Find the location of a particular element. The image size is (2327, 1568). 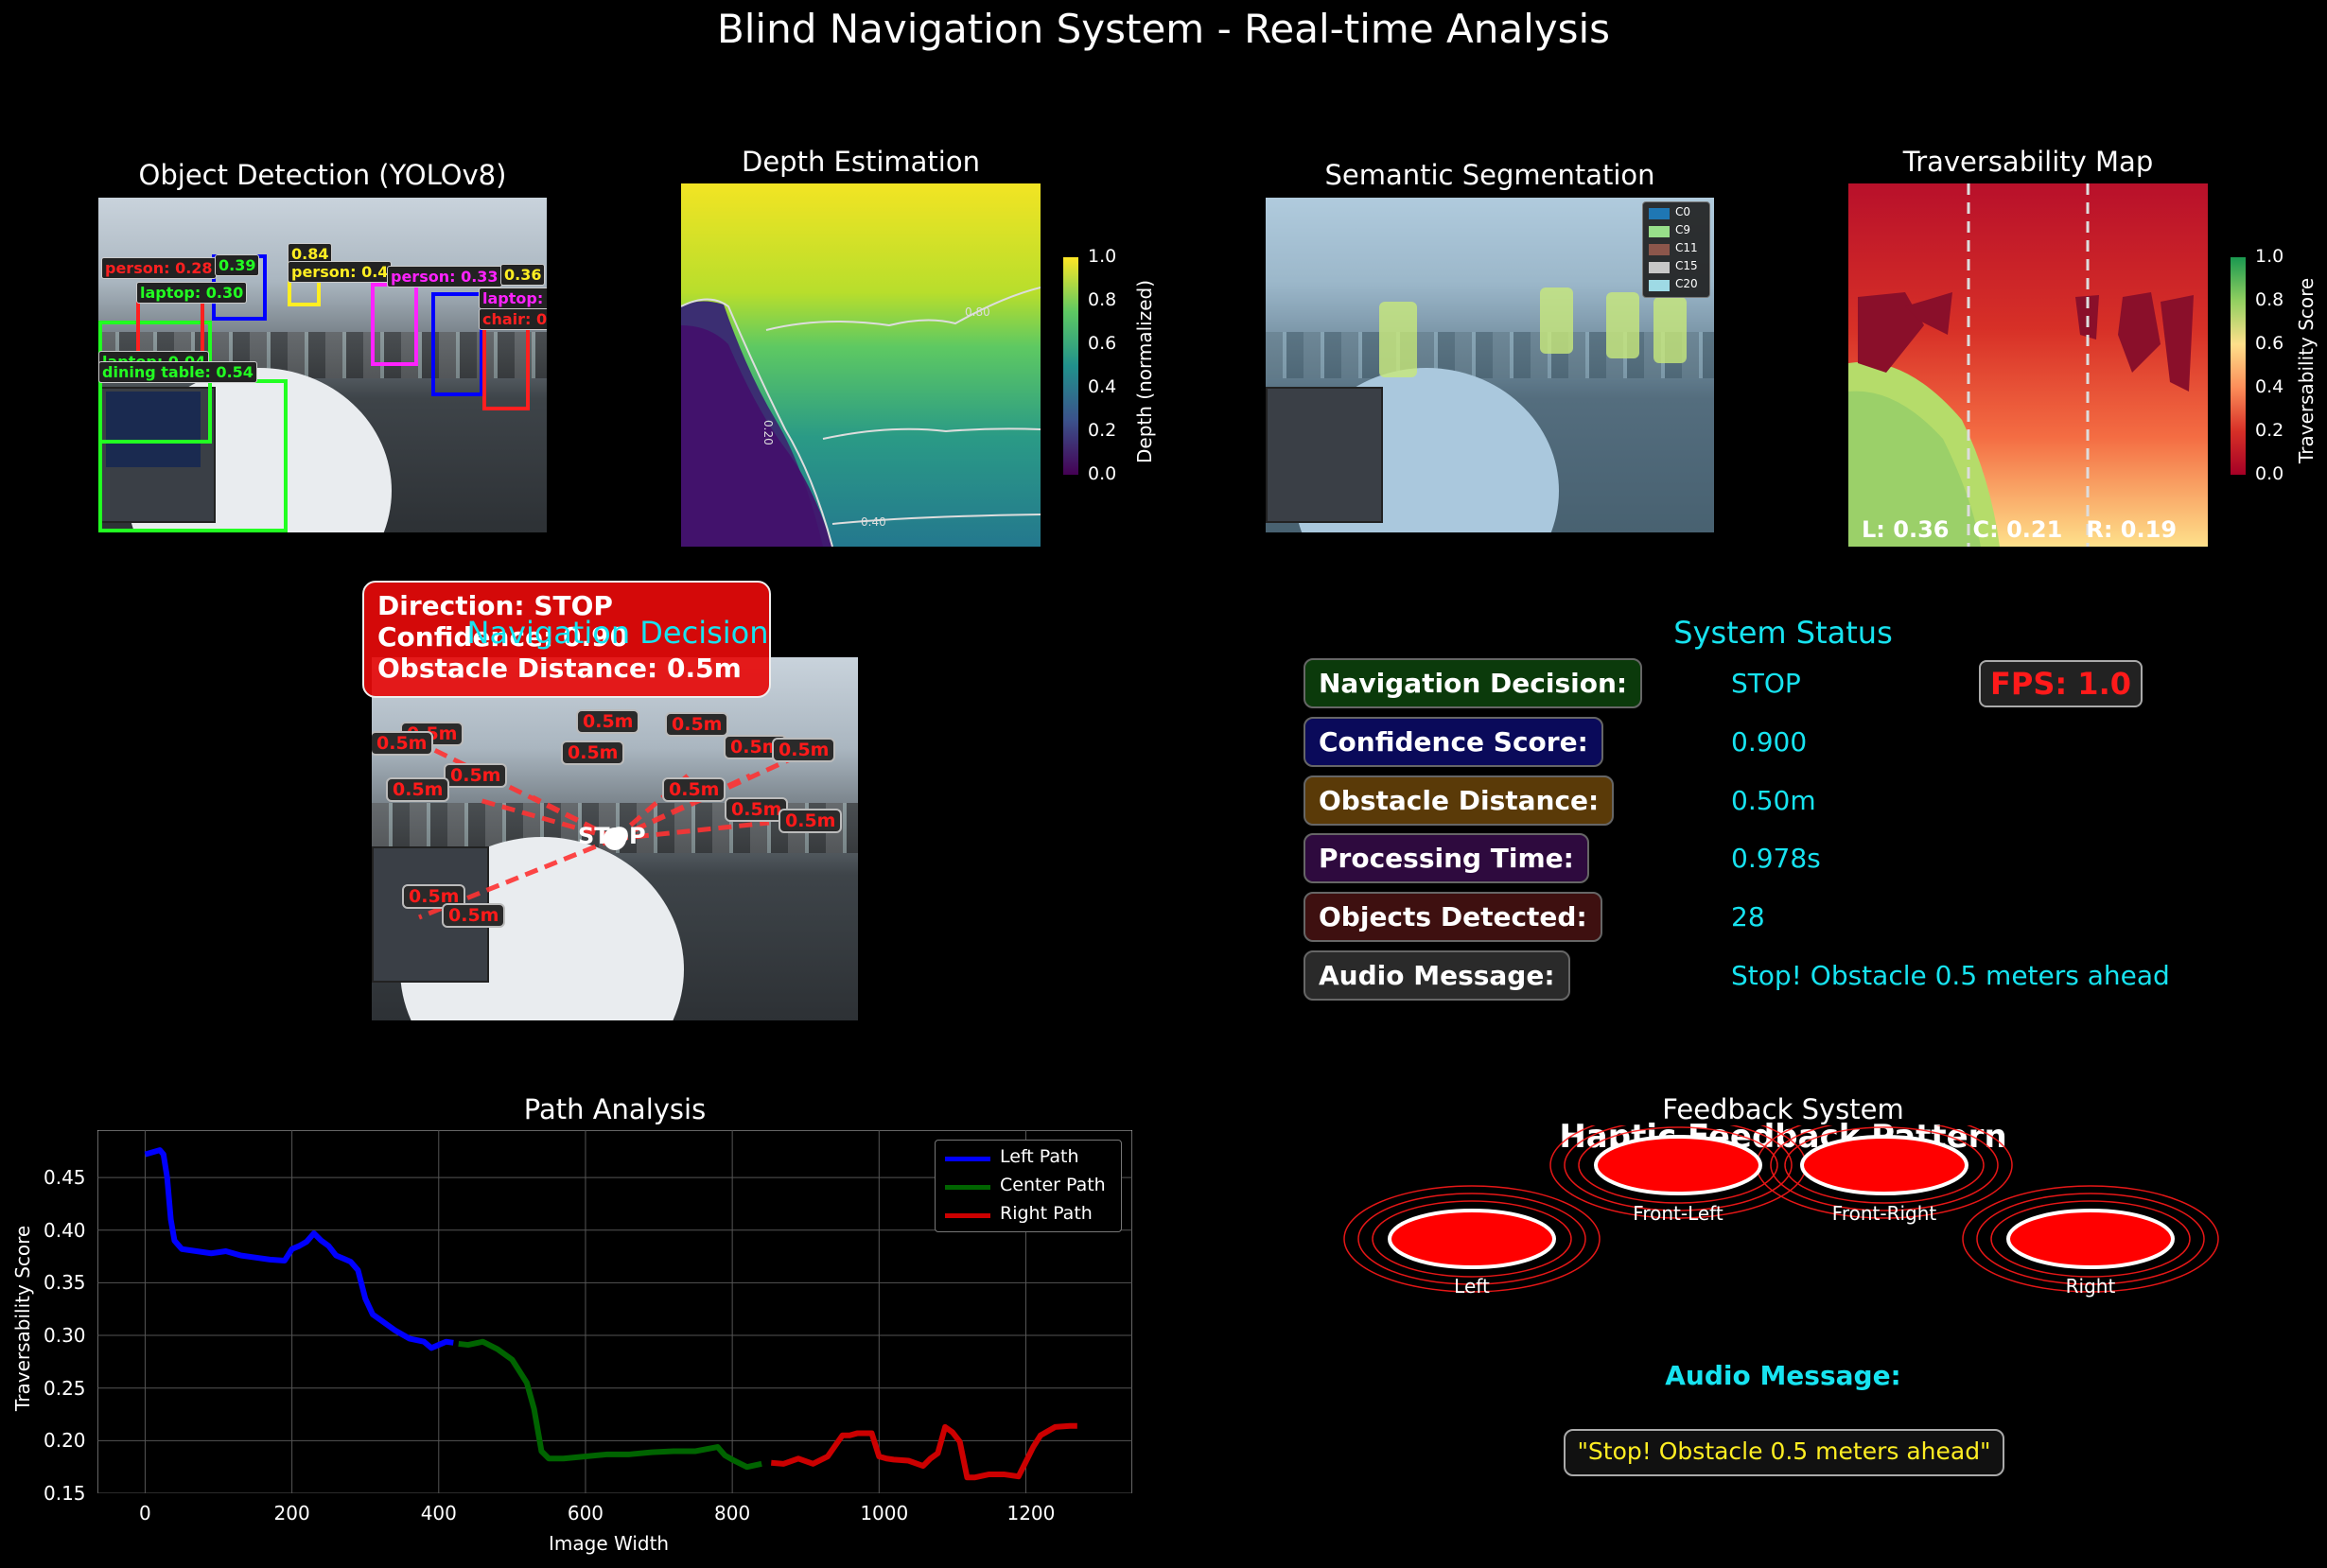

segmentation-image: C0 C9 C11 C15 C20 is located at coordinates (1490, 365).